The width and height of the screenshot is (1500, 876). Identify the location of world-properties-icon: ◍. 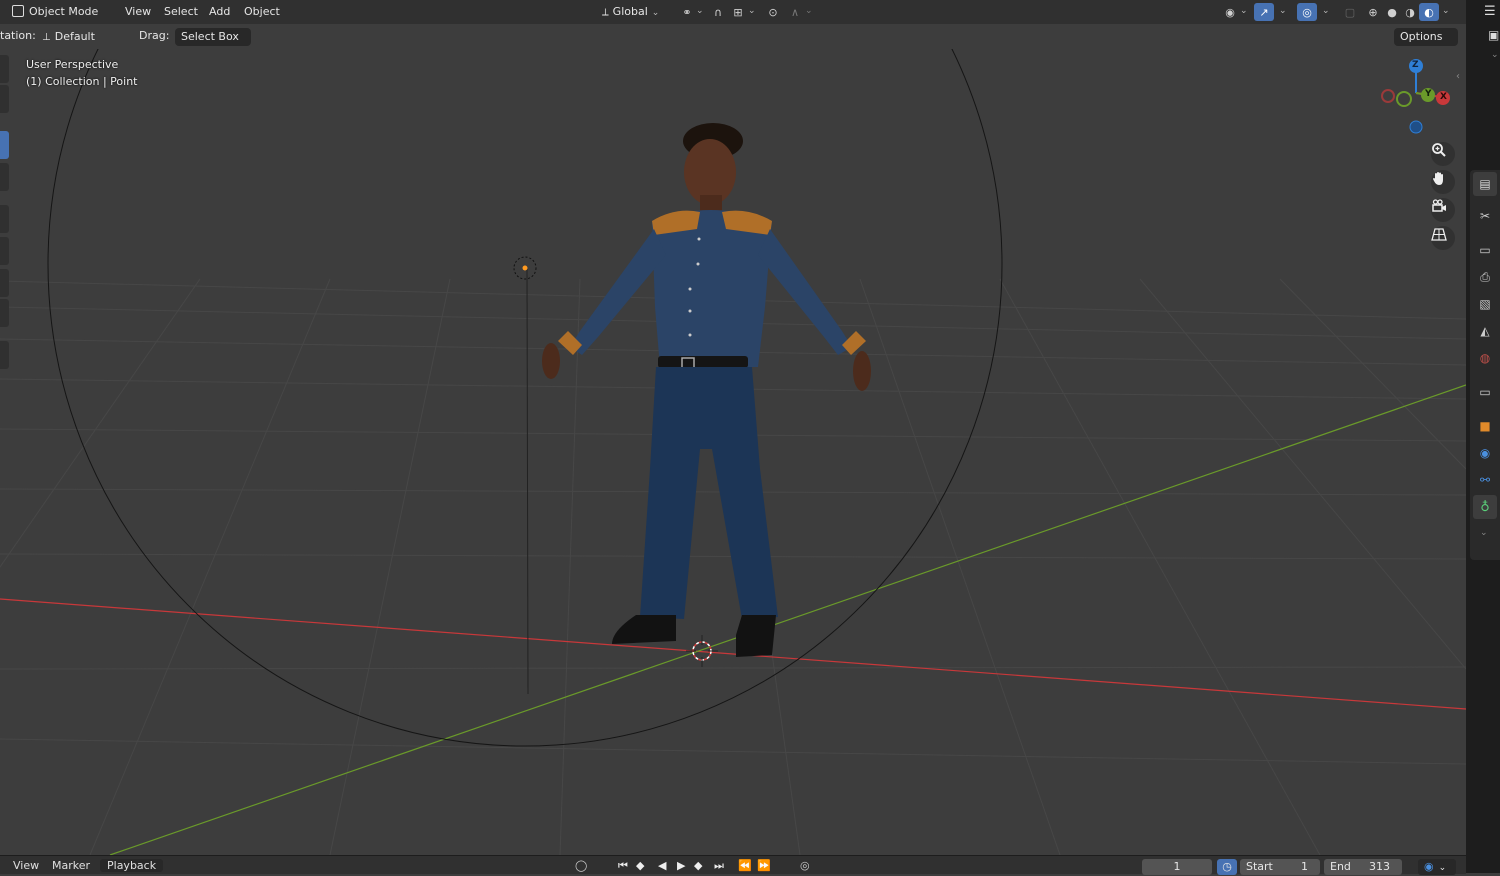
(1485, 358).